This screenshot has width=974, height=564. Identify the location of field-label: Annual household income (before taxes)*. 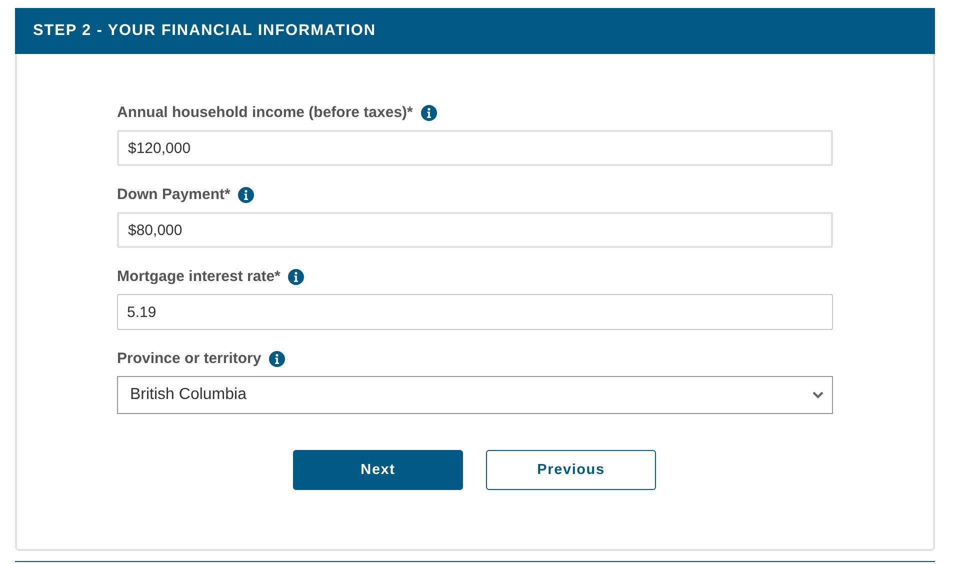
(265, 112).